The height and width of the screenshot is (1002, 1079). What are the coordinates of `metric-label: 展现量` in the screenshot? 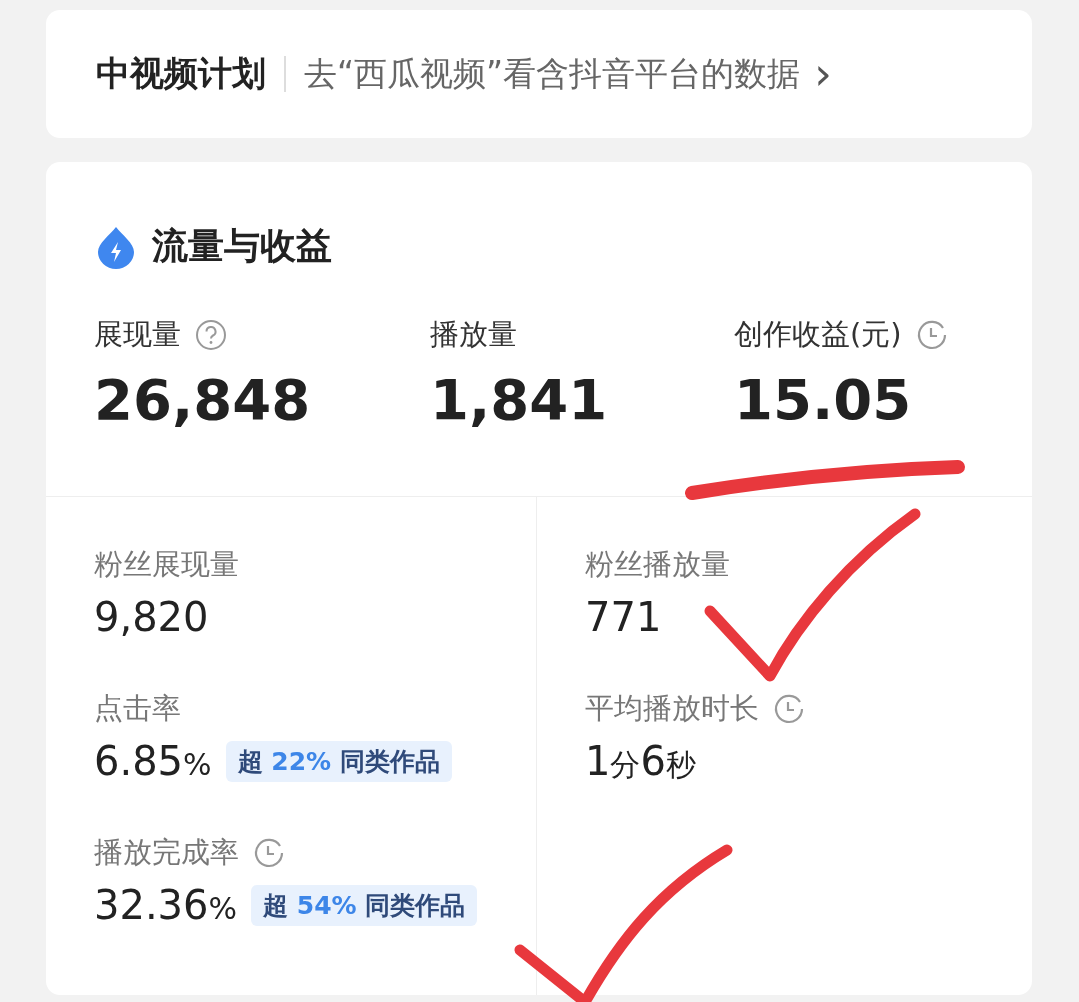 It's located at (137, 334).